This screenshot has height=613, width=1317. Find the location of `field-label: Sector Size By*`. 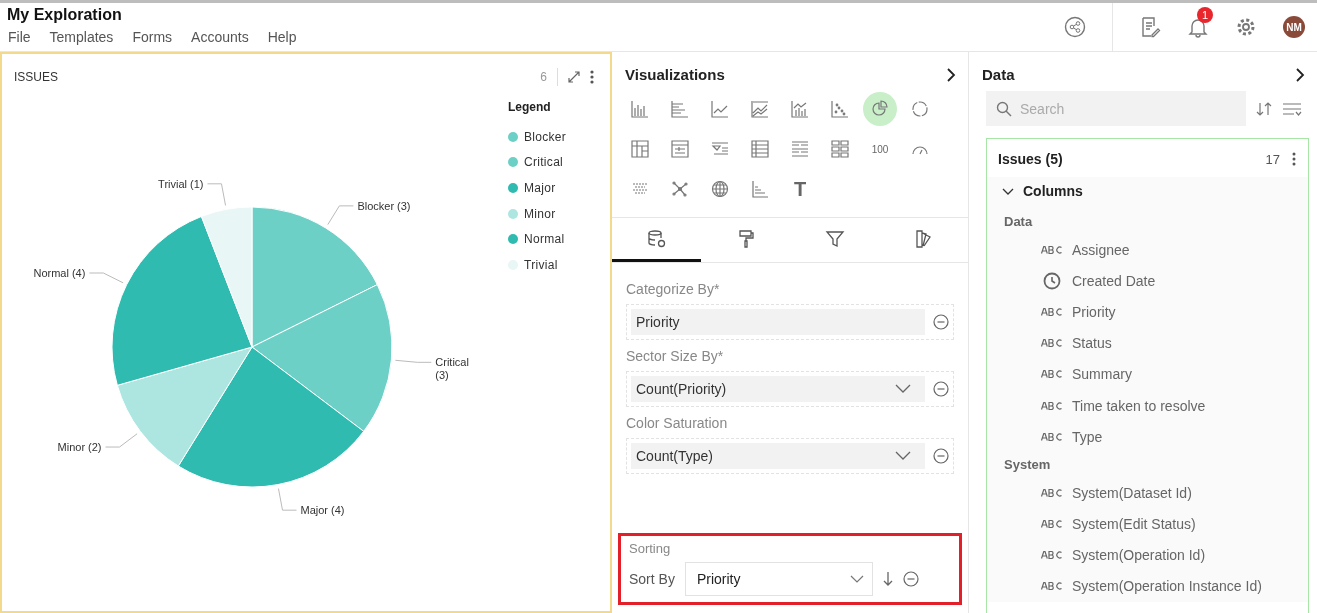

field-label: Sector Size By* is located at coordinates (675, 356).